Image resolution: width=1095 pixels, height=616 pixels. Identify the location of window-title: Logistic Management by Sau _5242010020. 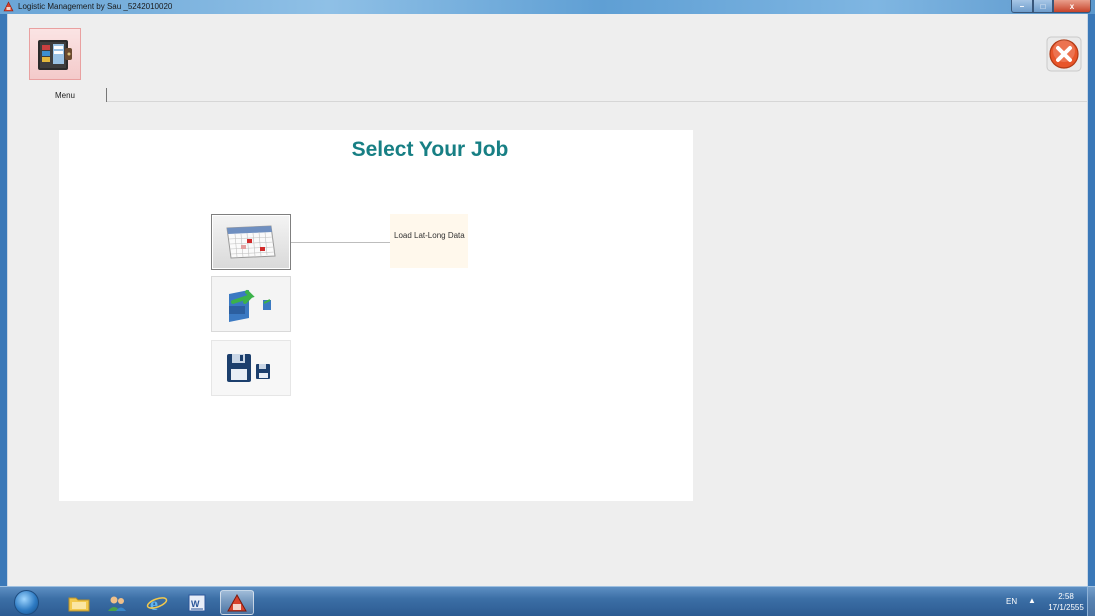
(95, 6).